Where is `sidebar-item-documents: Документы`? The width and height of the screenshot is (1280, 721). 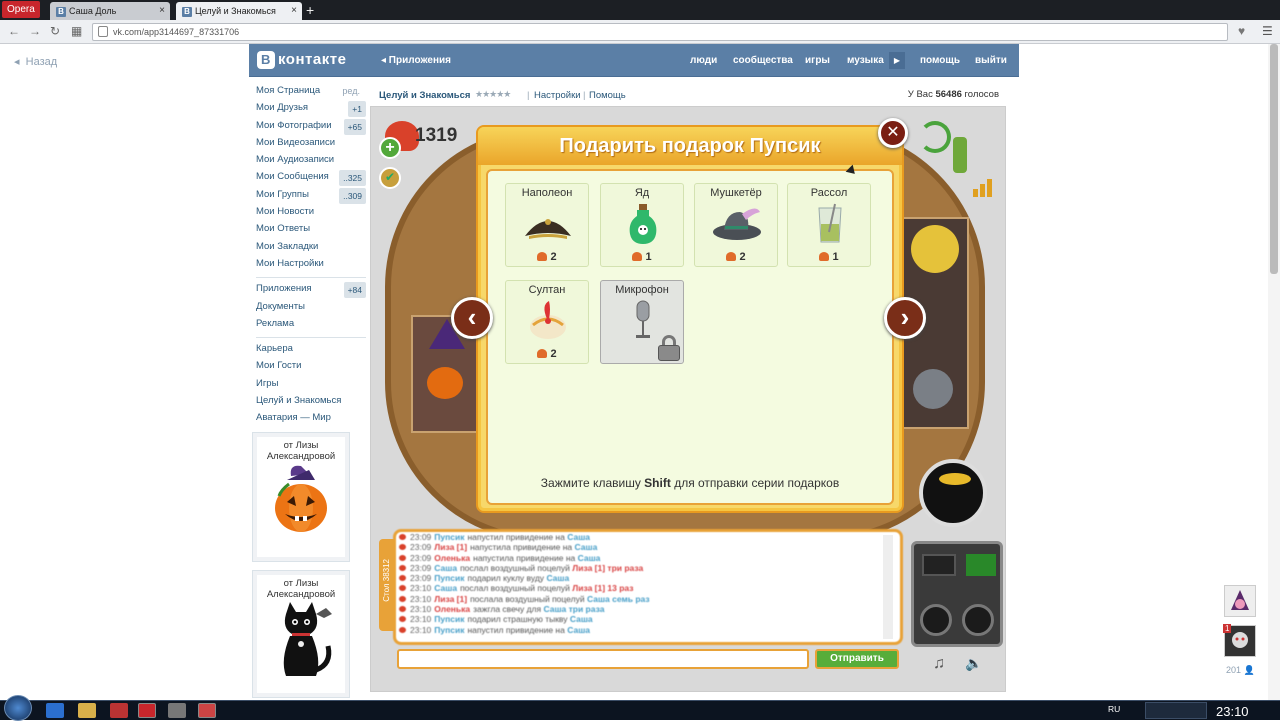
sidebar-item-documents: Документы is located at coordinates (311, 308).